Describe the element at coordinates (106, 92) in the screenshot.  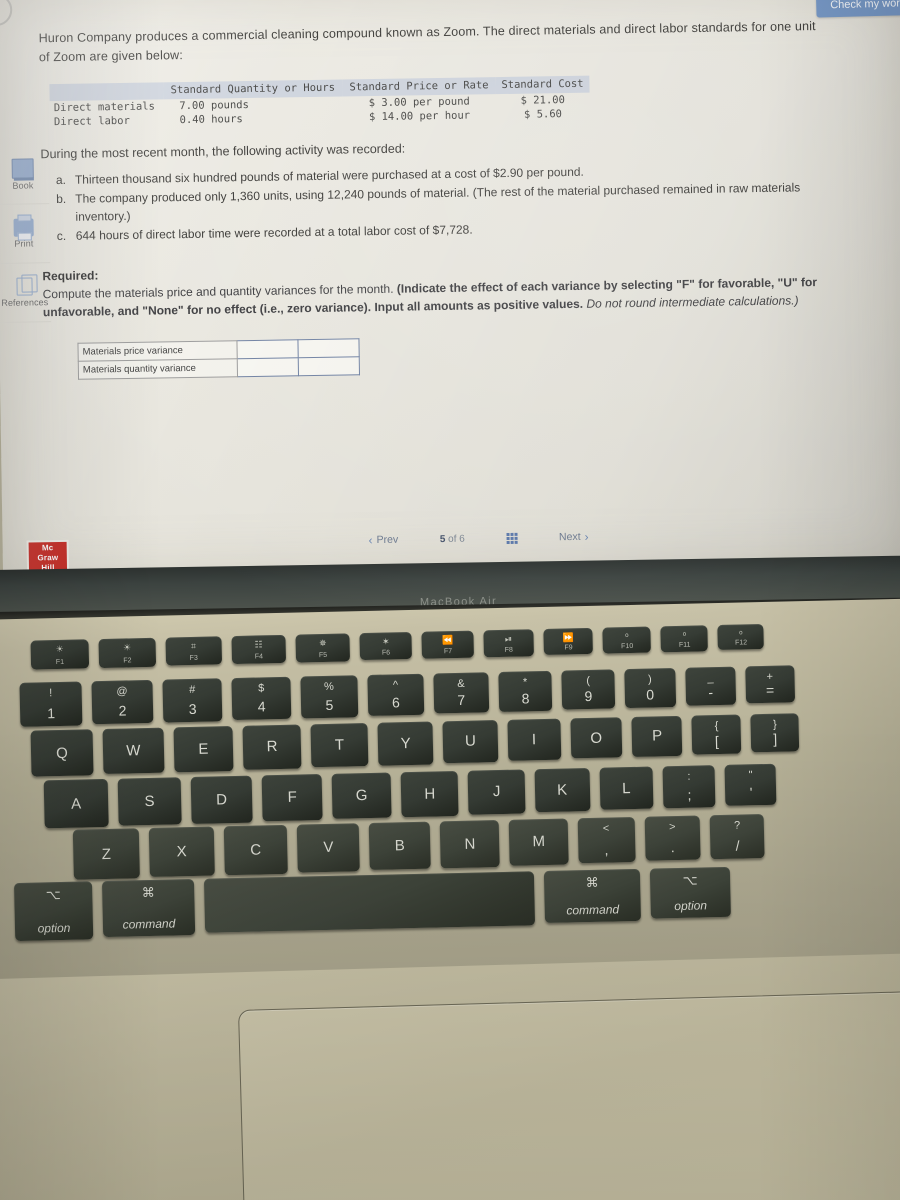
I see `column-header-blank` at that location.